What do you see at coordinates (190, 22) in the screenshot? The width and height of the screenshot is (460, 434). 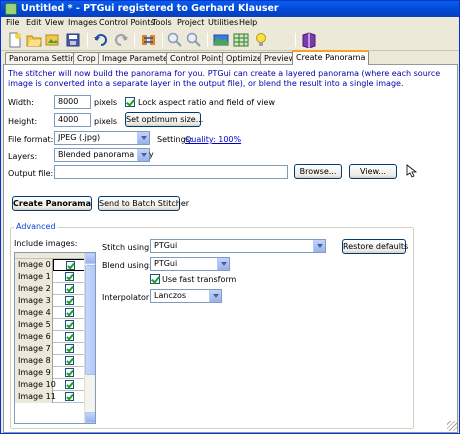 I see `menu-project: Project` at bounding box center [190, 22].